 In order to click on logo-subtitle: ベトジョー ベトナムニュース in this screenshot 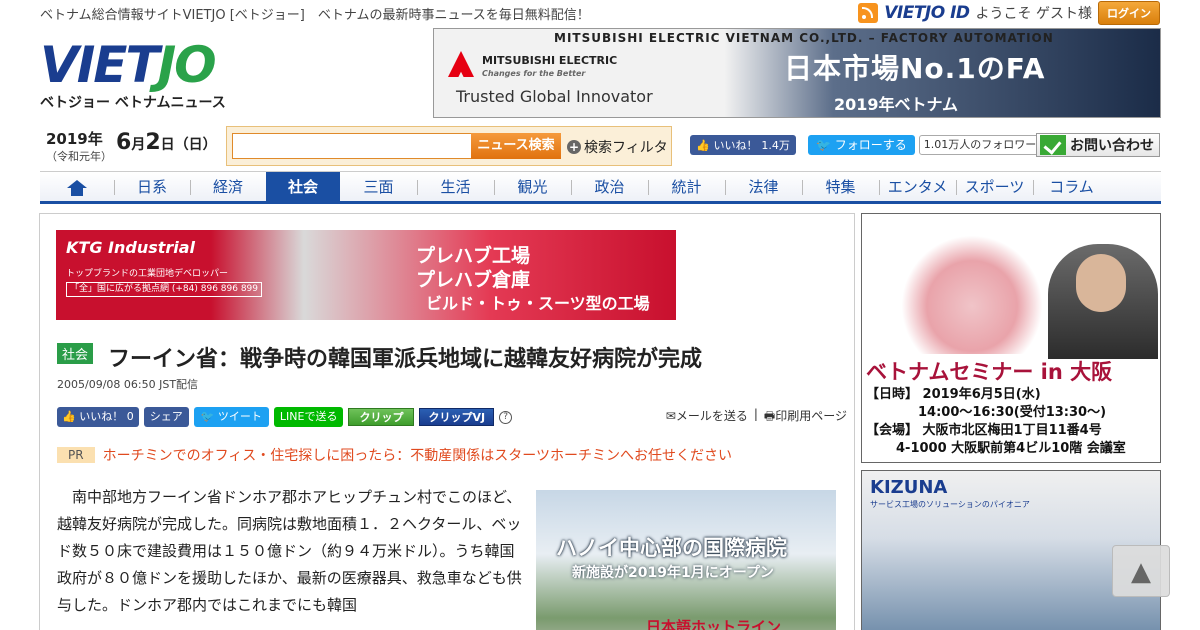, I will do `click(133, 103)`.